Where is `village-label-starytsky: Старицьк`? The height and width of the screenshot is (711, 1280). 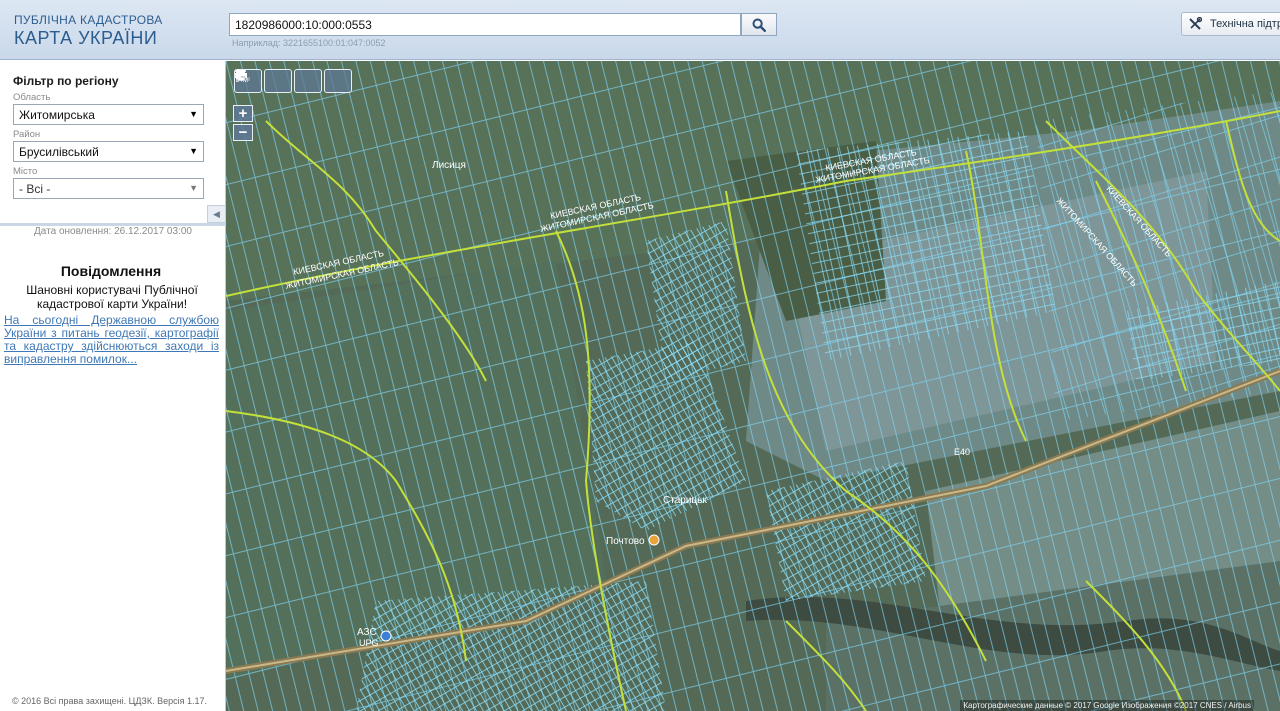
village-label-starytsky: Старицьк is located at coordinates (685, 500).